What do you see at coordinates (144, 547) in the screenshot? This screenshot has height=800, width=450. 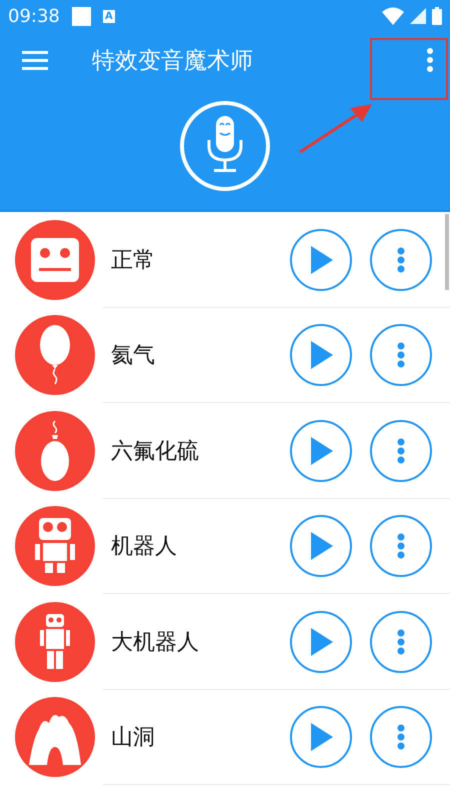 I see `effect-name: 机器人` at bounding box center [144, 547].